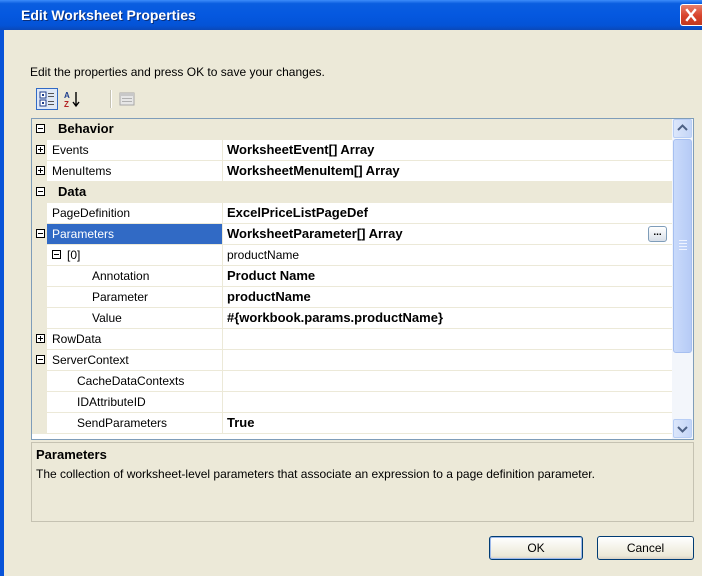 The height and width of the screenshot is (576, 702). What do you see at coordinates (121, 276) in the screenshot?
I see `property-name: Annotation` at bounding box center [121, 276].